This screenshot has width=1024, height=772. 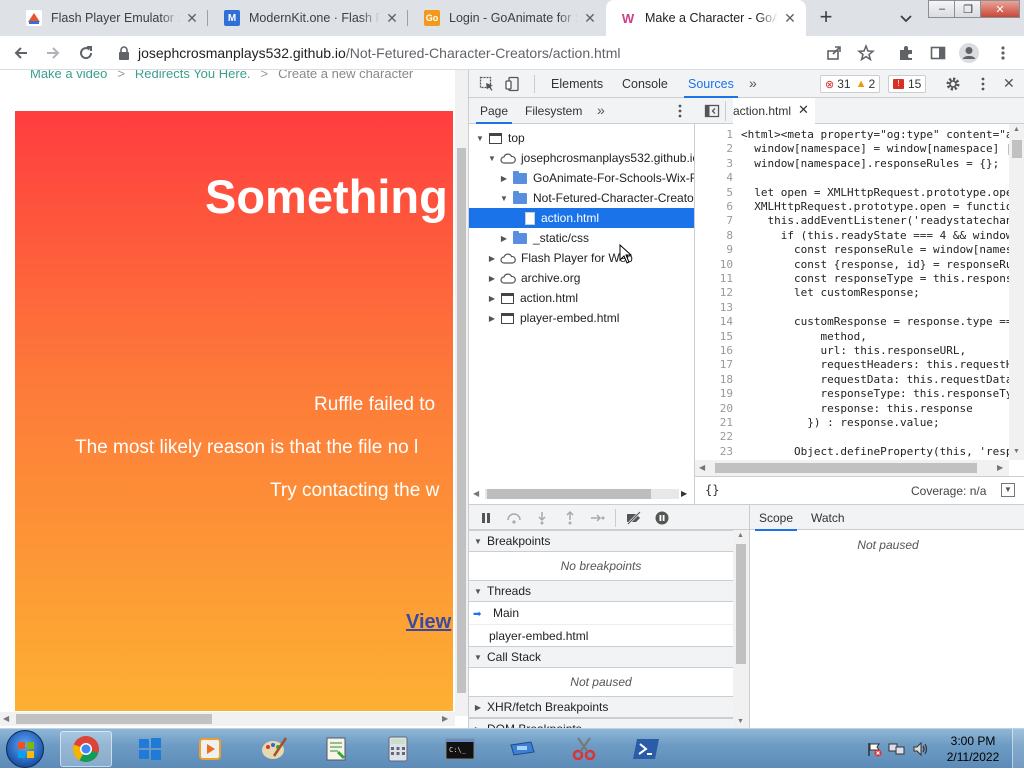 What do you see at coordinates (921, 749) in the screenshot?
I see `volume-icon` at bounding box center [921, 749].